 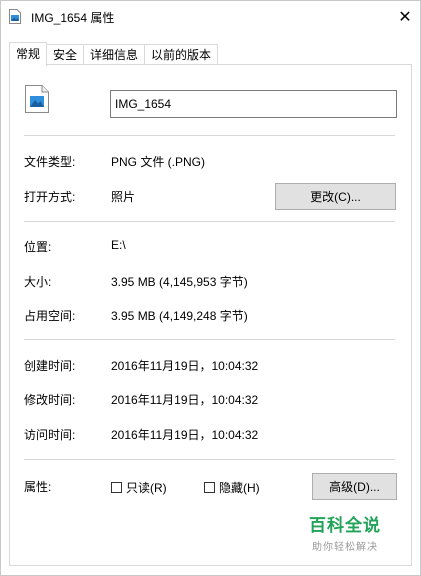 I want to click on close-icon: ✕, so click(x=405, y=17).